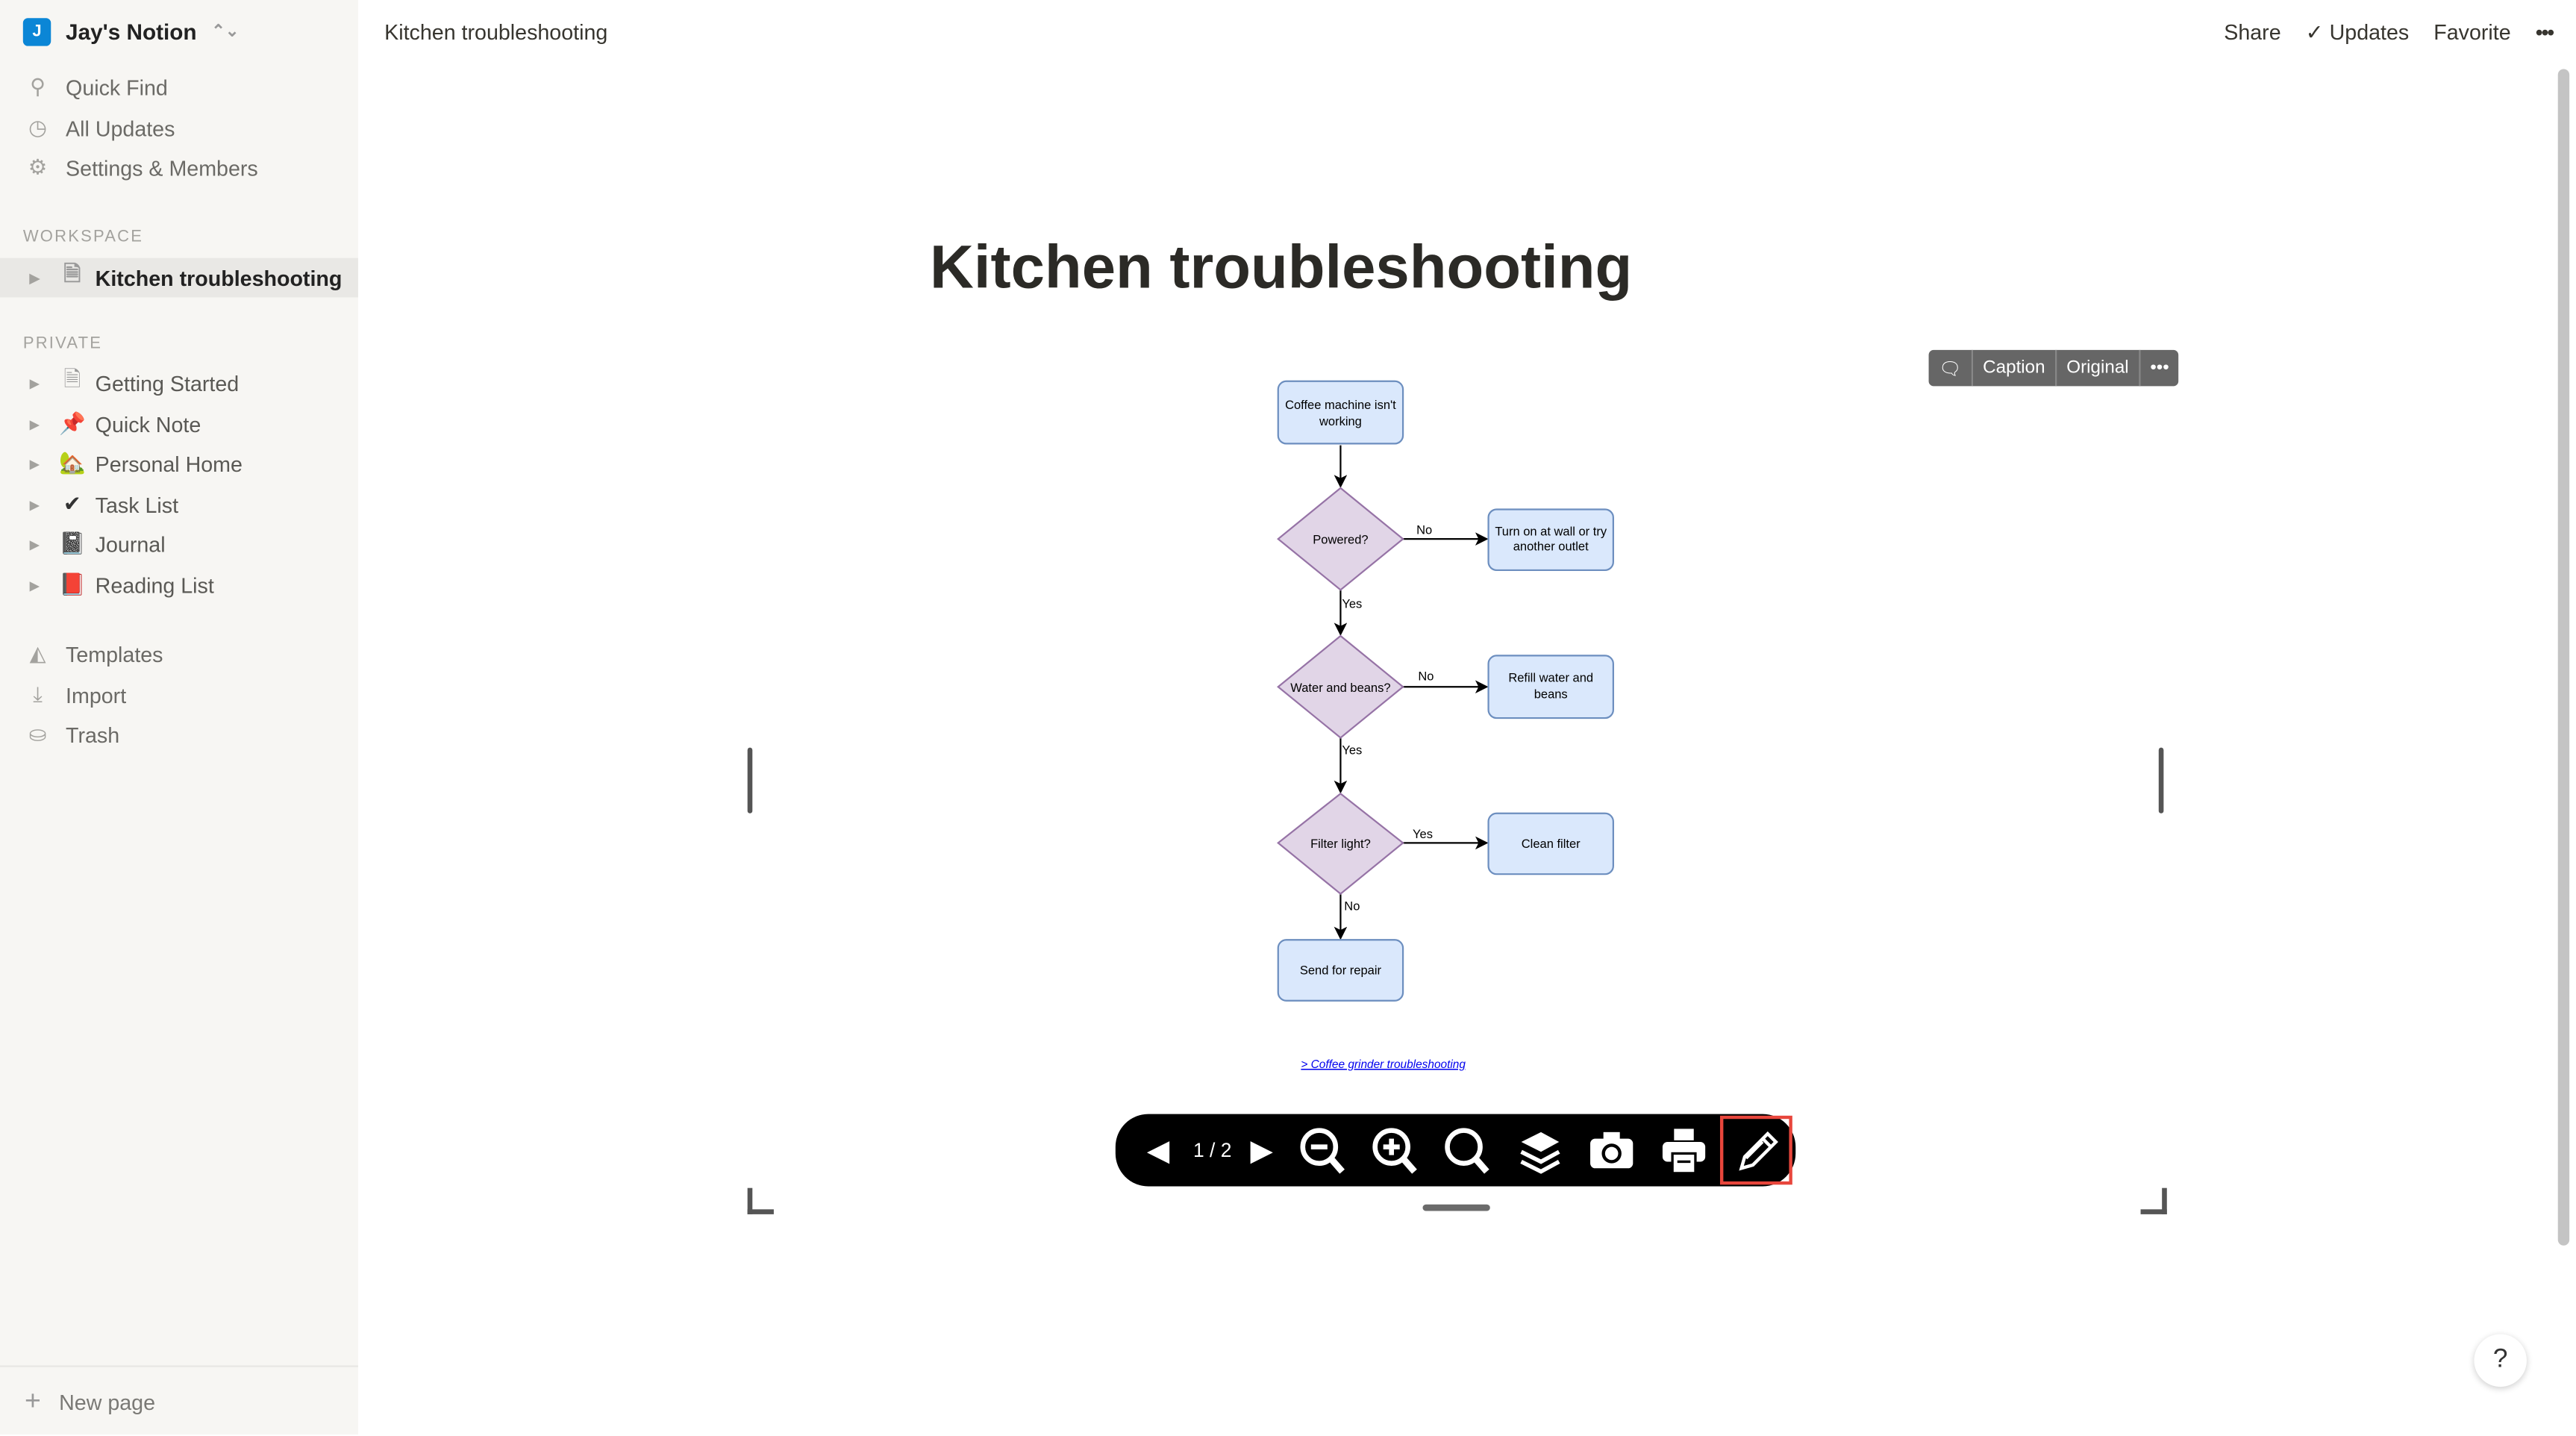  I want to click on printer-icon, so click(1684, 1151).